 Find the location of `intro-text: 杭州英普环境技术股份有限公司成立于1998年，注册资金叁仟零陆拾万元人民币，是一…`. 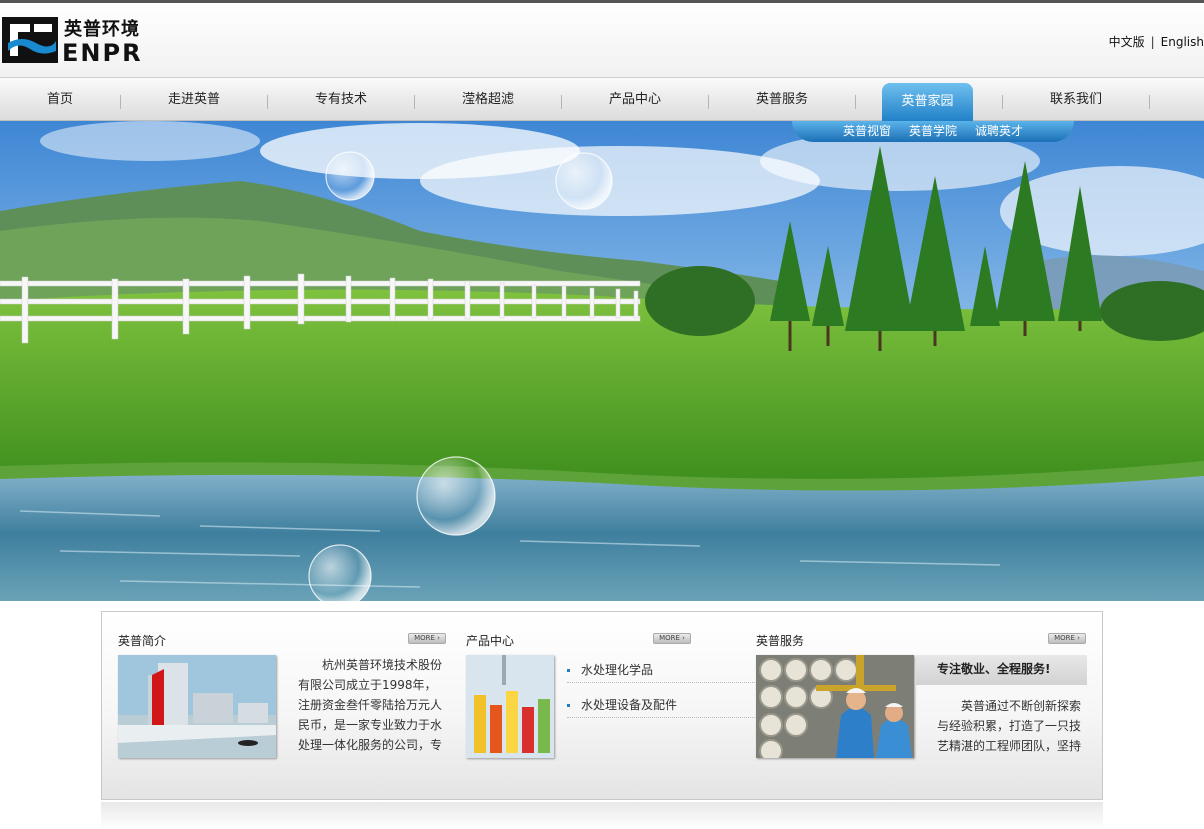

intro-text: 杭州英普环境技术股份有限公司成立于1998年，注册资金叁仟零陆拾万元人民币，是一… is located at coordinates (370, 705).